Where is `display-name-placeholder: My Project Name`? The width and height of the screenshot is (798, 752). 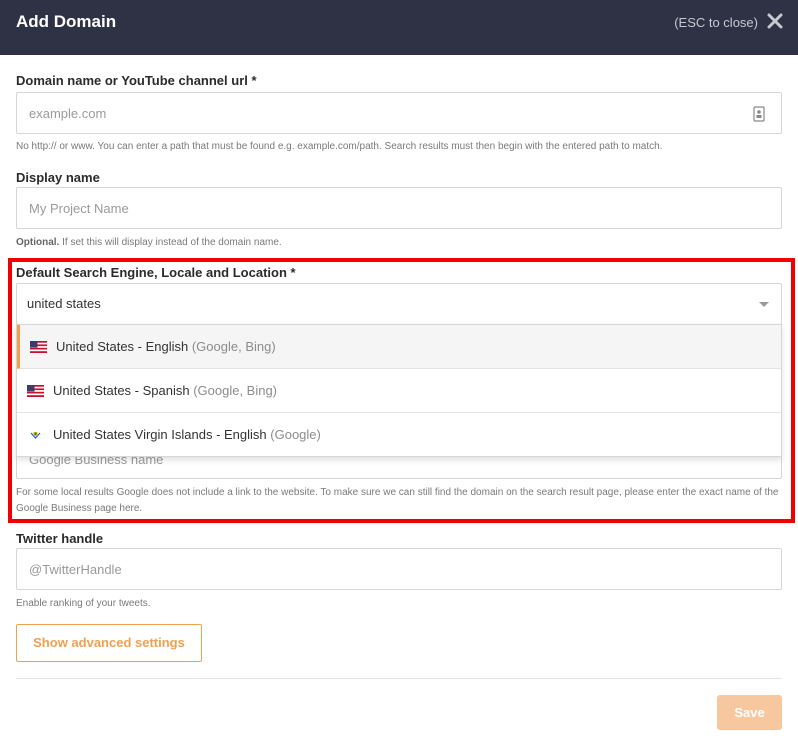 display-name-placeholder: My Project Name is located at coordinates (79, 208).